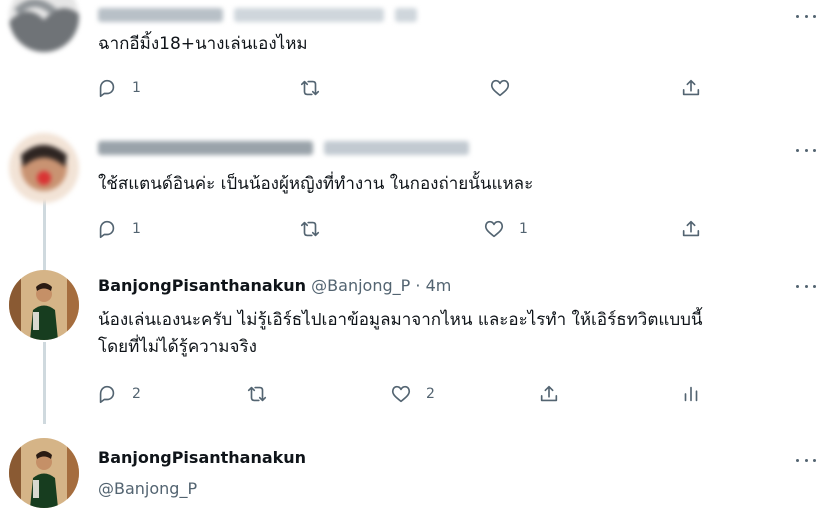 This screenshot has width=820, height=530. I want to click on analytics-icon, so click(691, 394).